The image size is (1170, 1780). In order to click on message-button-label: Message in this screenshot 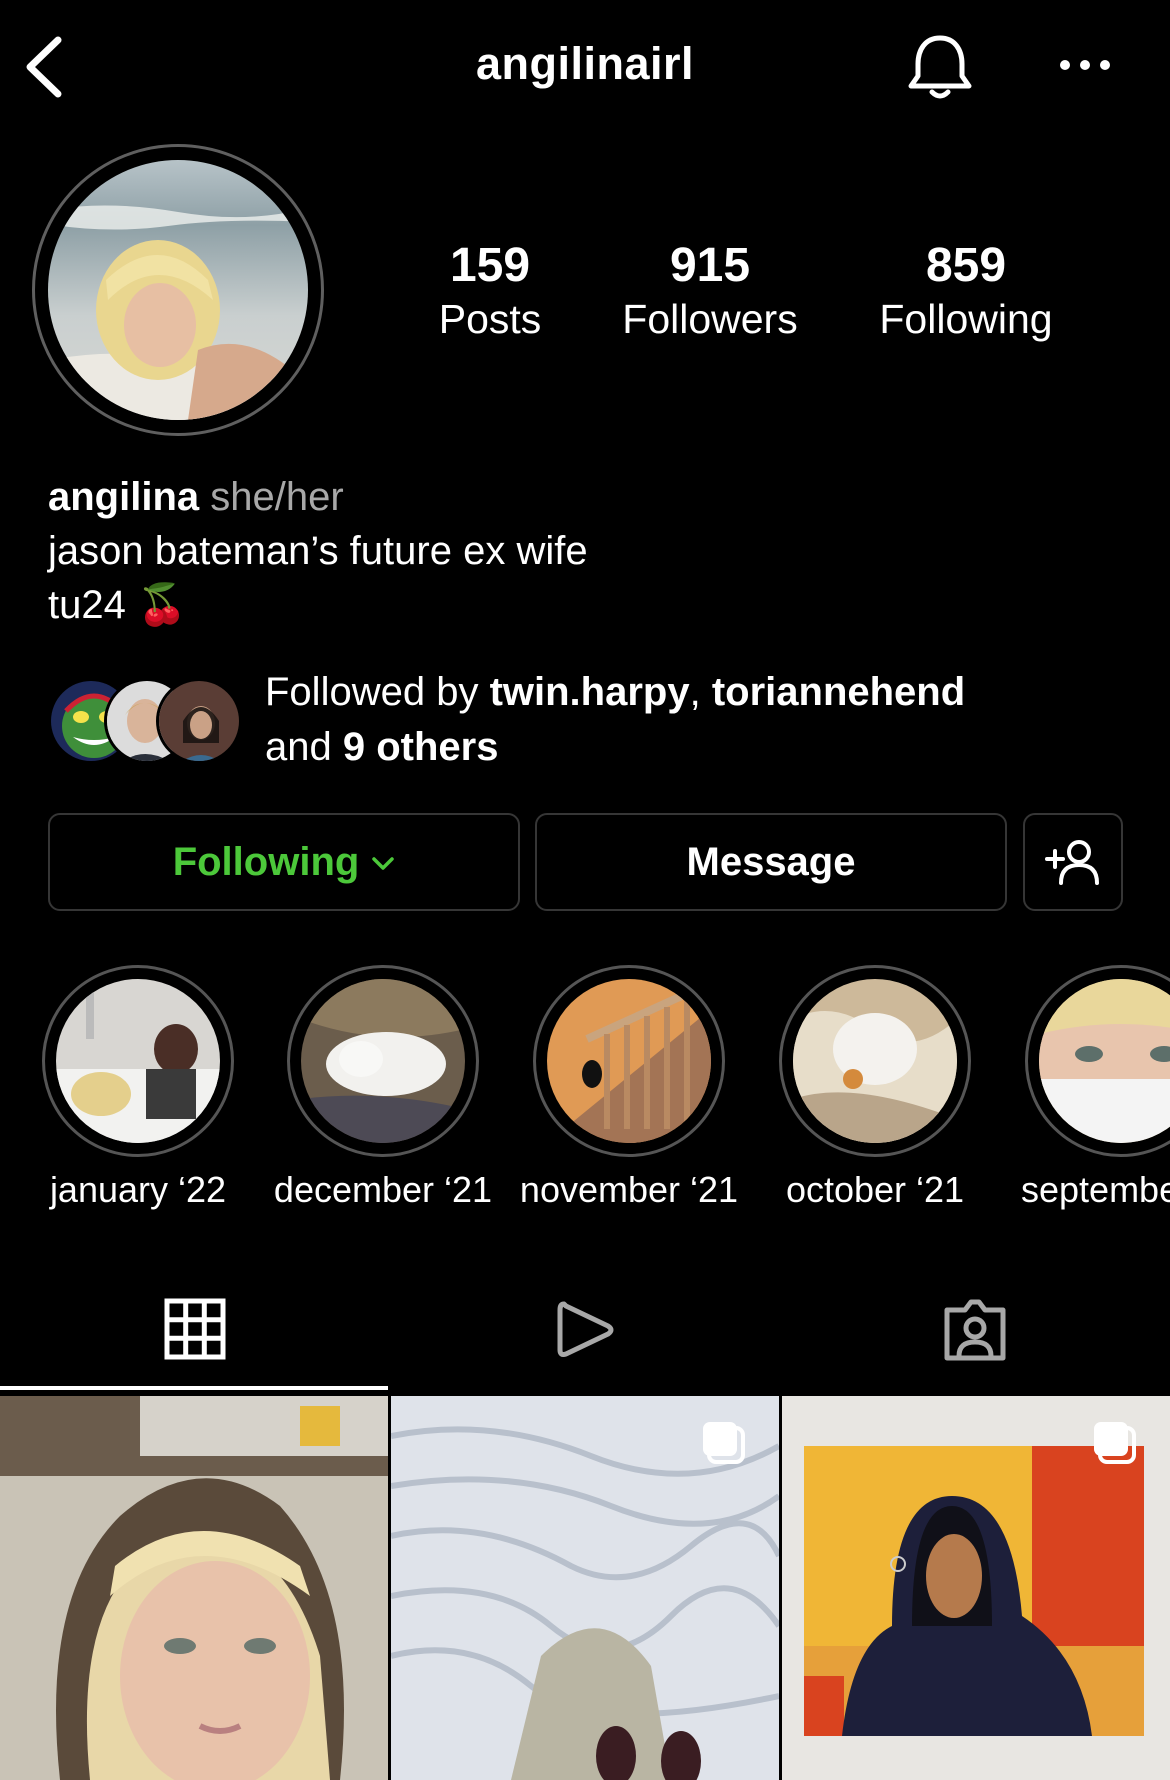, I will do `click(771, 861)`.